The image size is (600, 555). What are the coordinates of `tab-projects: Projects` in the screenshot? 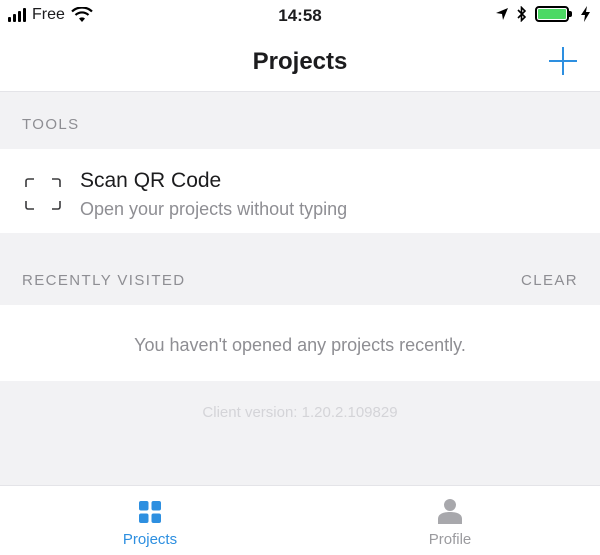 It's located at (150, 520).